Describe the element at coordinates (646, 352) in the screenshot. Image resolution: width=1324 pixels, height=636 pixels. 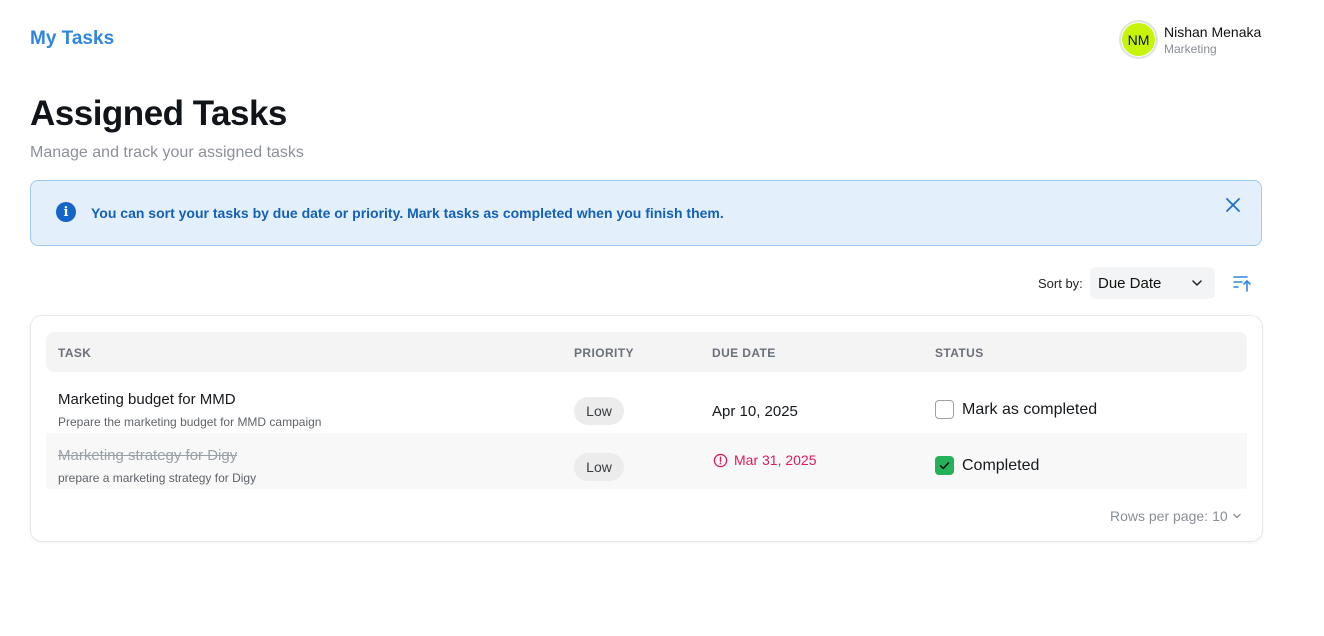
I see `table-header: TASK PRIORITY DUE DATE STATUS` at that location.